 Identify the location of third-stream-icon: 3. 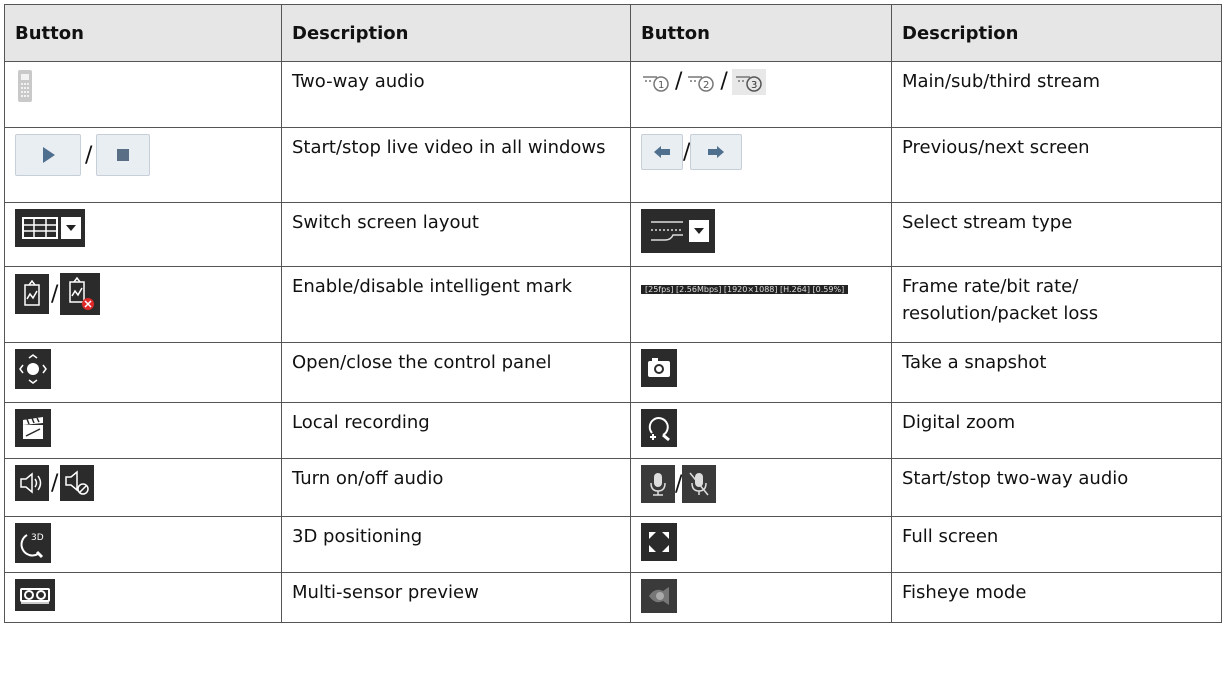
(748, 81).